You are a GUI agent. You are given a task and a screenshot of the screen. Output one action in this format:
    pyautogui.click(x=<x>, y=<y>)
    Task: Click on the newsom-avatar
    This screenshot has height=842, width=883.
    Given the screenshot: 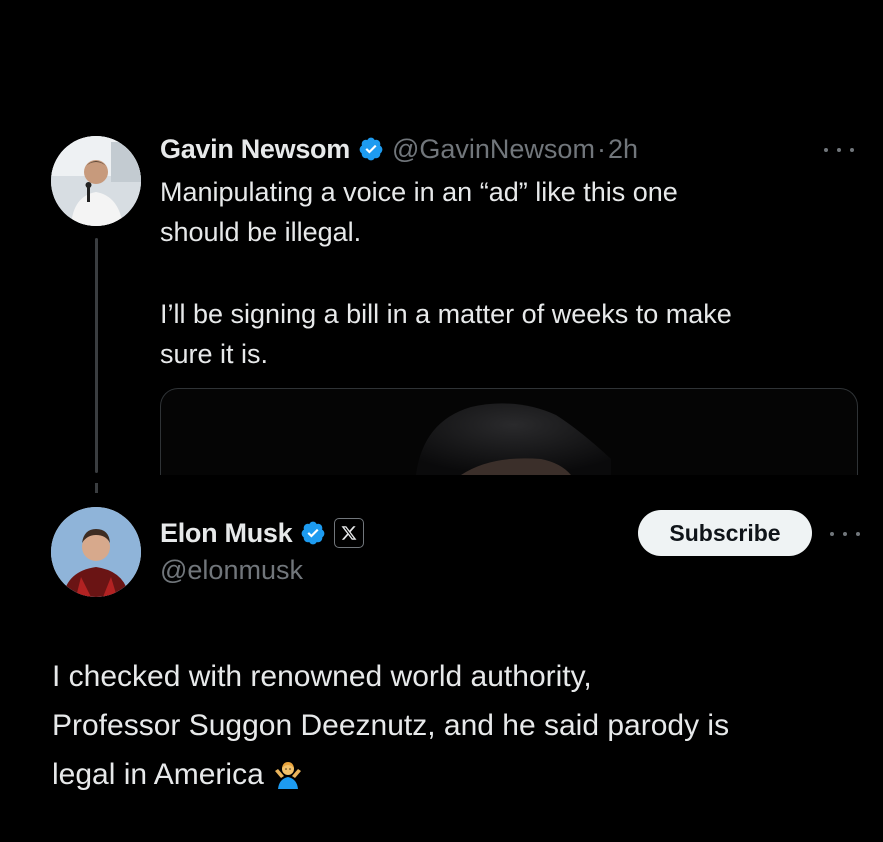 What is the action you would take?
    pyautogui.click(x=96, y=181)
    